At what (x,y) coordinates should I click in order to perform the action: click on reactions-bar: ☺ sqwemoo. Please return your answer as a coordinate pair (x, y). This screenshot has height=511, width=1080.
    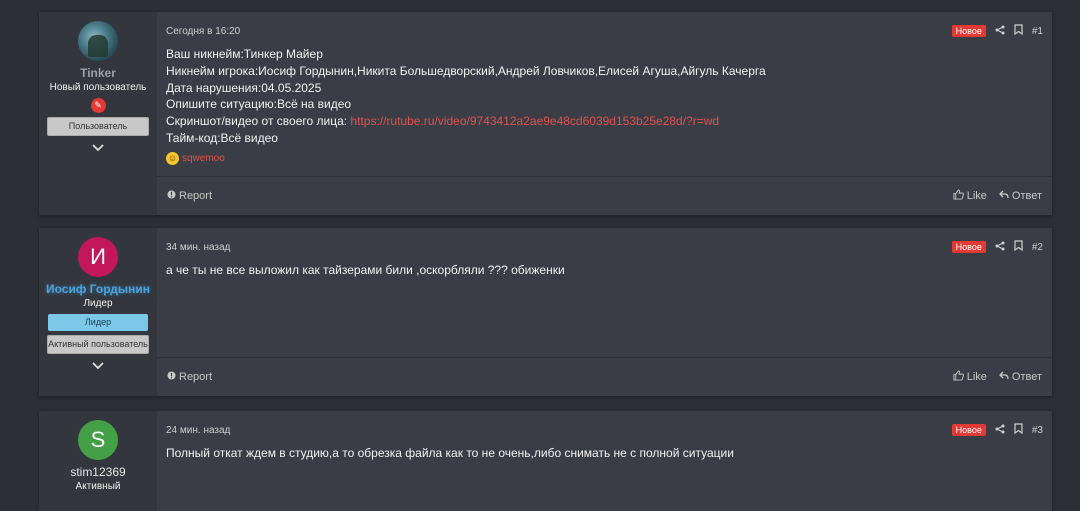
    Looking at the image, I should click on (604, 156).